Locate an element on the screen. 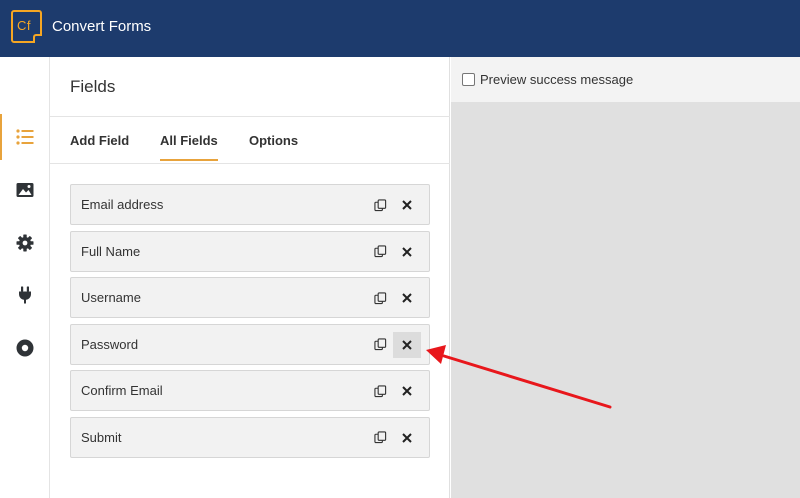 The width and height of the screenshot is (800, 498). plug-icon is located at coordinates (25, 295).